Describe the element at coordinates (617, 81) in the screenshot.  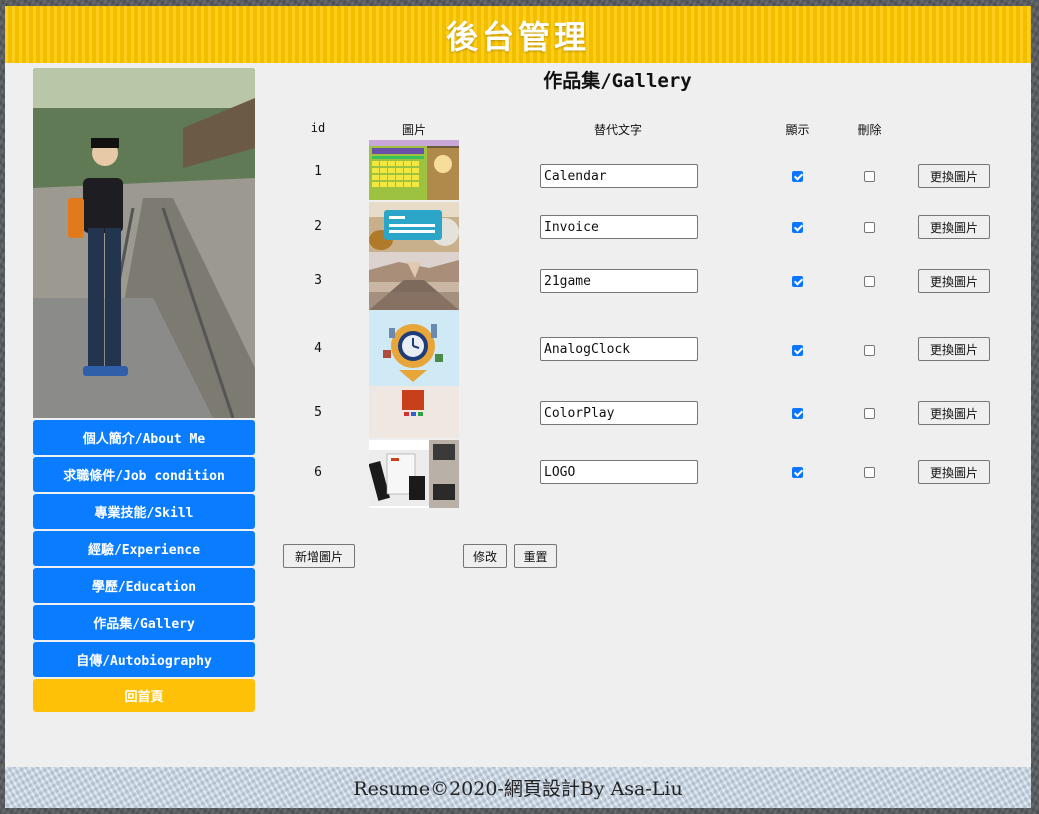
I see `section-title: 作品集/Gallery` at that location.